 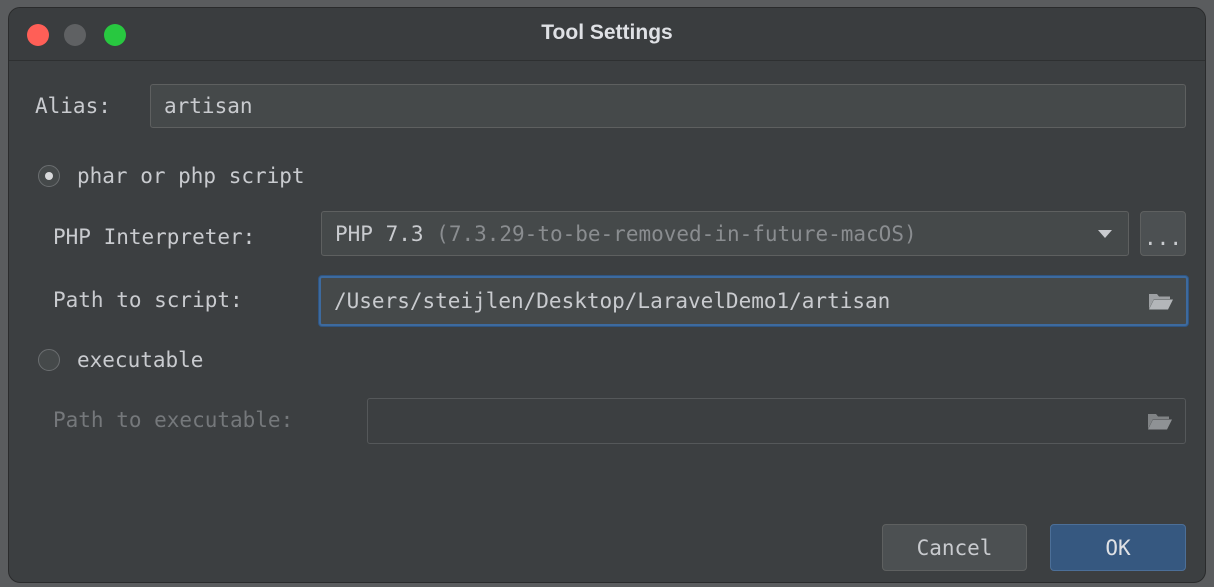 I want to click on cancel-button: Cancel, so click(x=954, y=547).